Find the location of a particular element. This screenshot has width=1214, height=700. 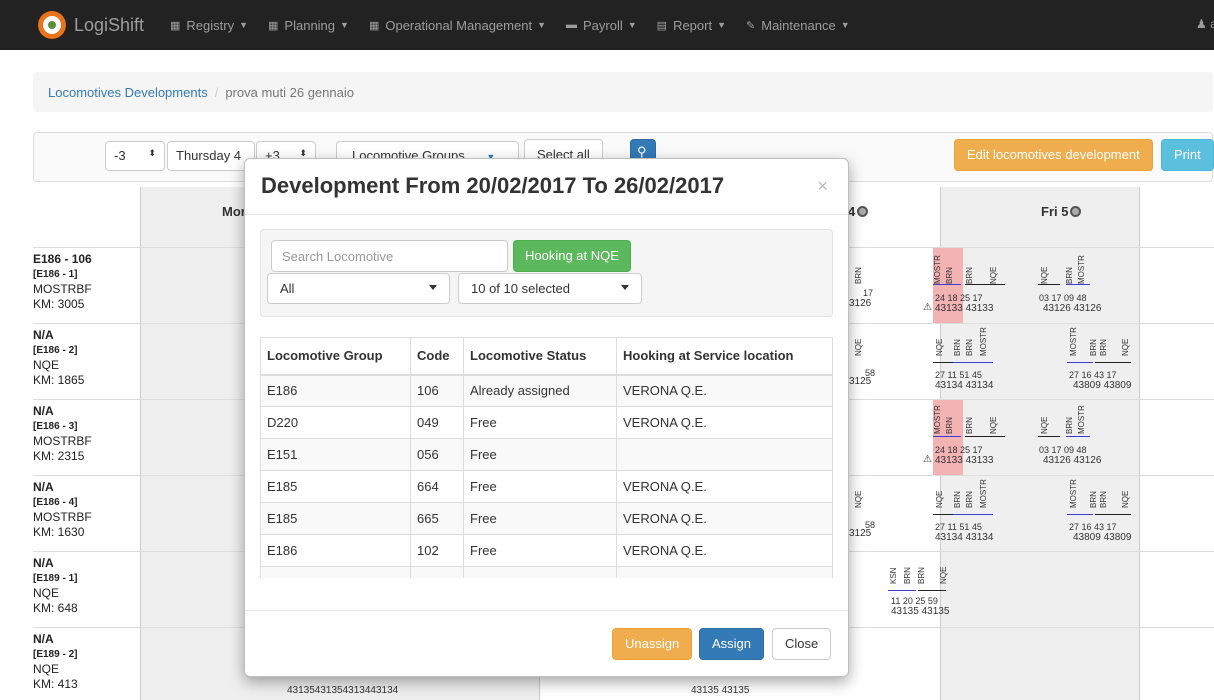

day-value: Thursday 4 is located at coordinates (209, 155).